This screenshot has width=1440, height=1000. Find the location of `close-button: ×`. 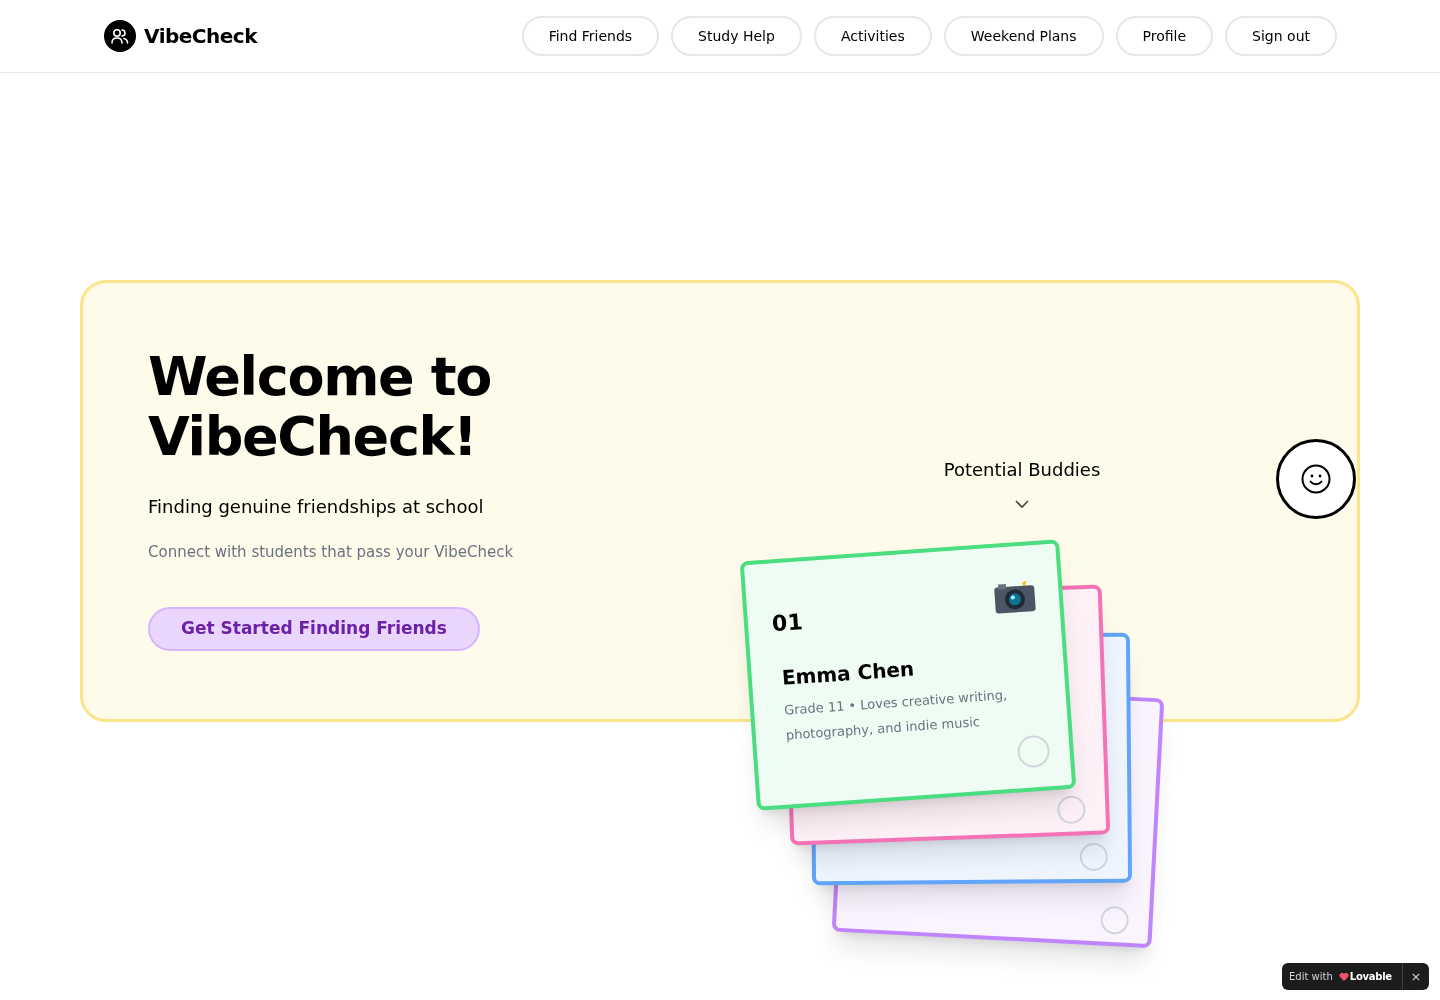

close-button: × is located at coordinates (1416, 976).